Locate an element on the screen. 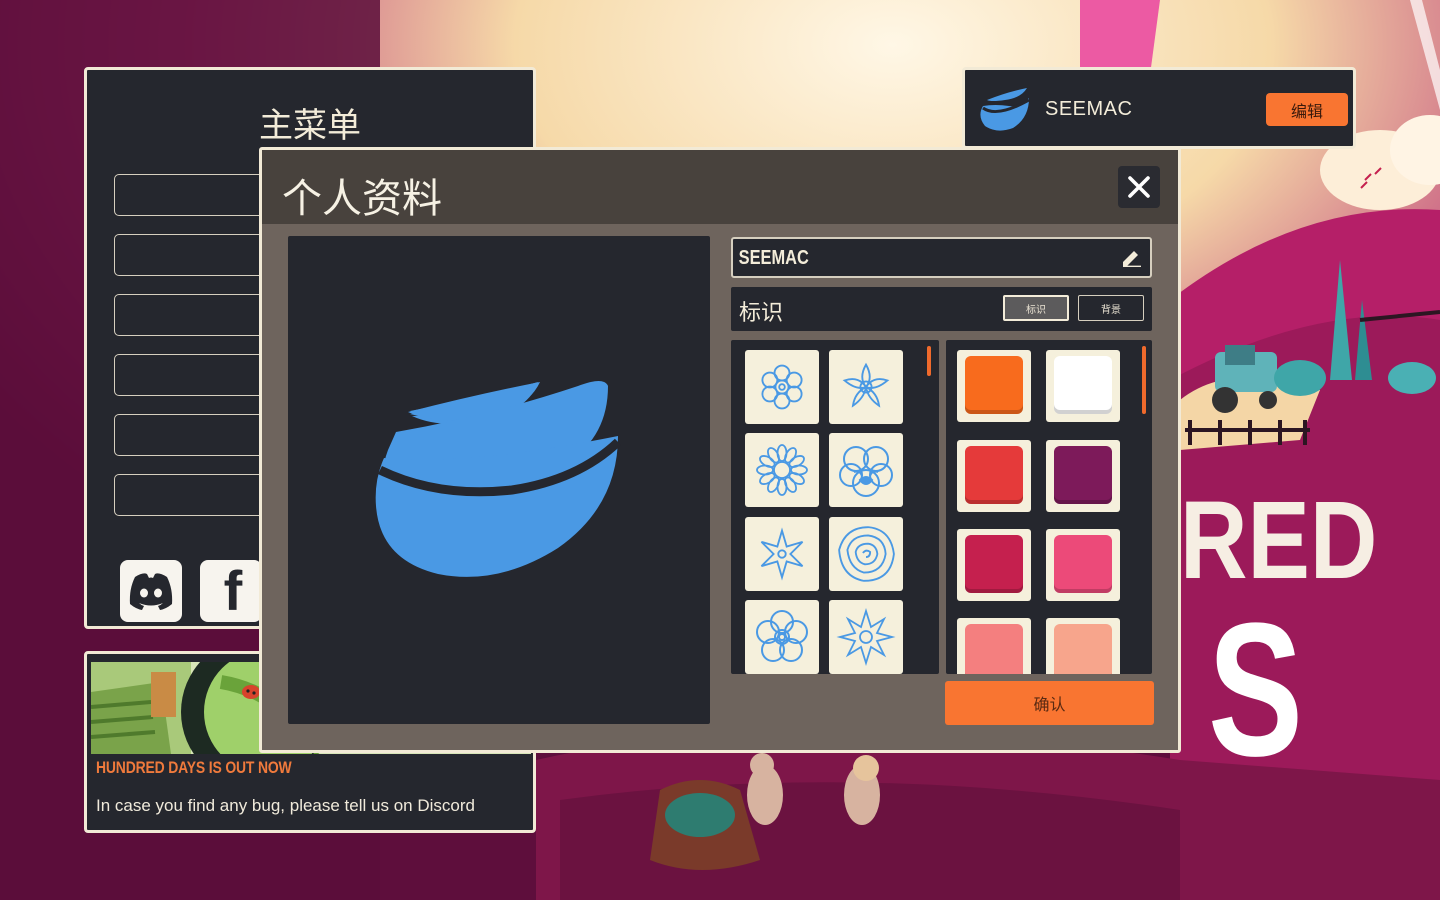 The height and width of the screenshot is (900, 1440). color-swatch-grid is located at coordinates (1049, 507).